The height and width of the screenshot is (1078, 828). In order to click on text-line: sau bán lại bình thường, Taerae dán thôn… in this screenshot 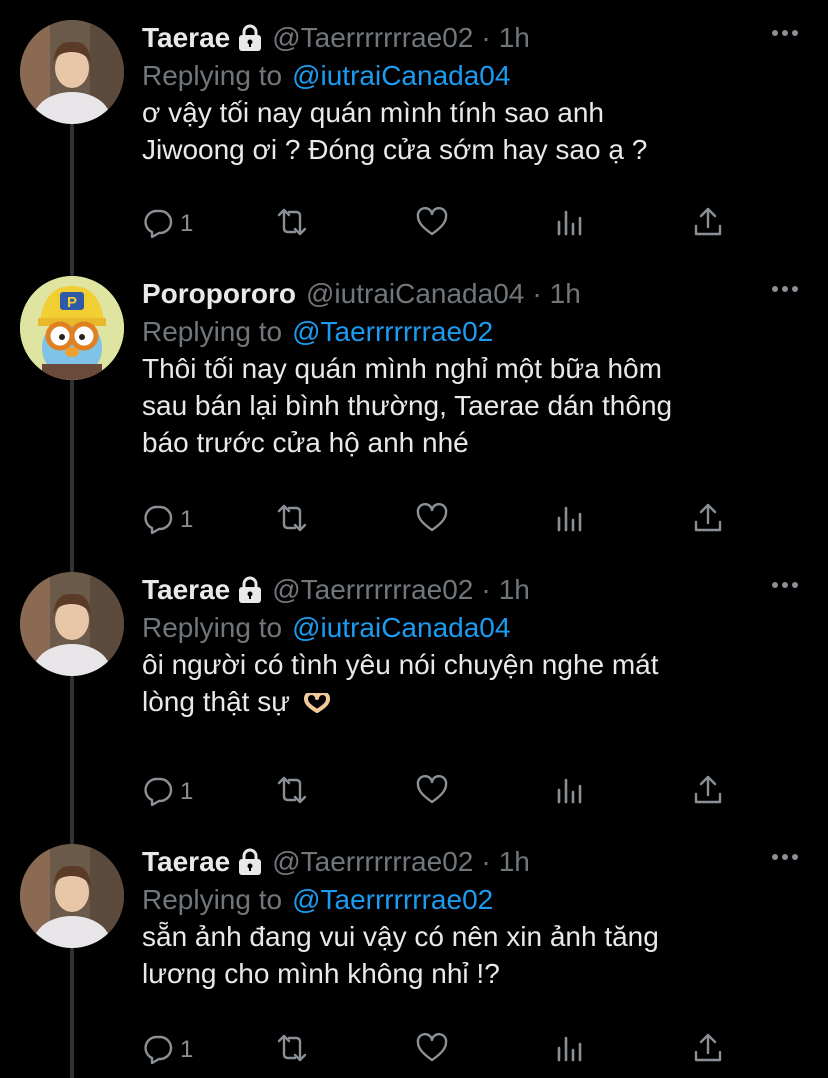, I will do `click(407, 405)`.